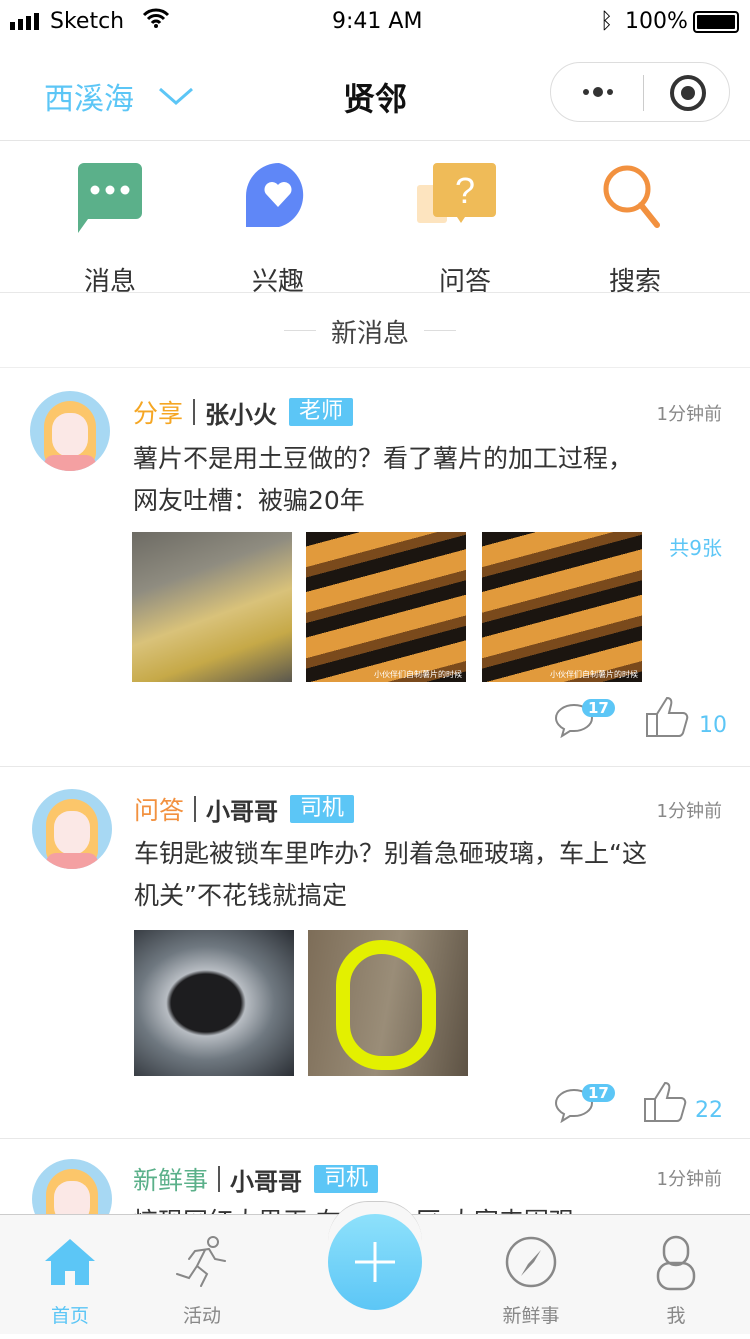  I want to click on like-count: 10, so click(713, 725).